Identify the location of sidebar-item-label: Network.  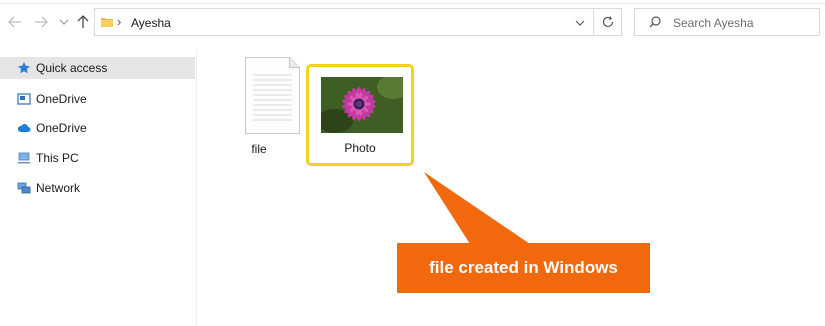
(58, 188).